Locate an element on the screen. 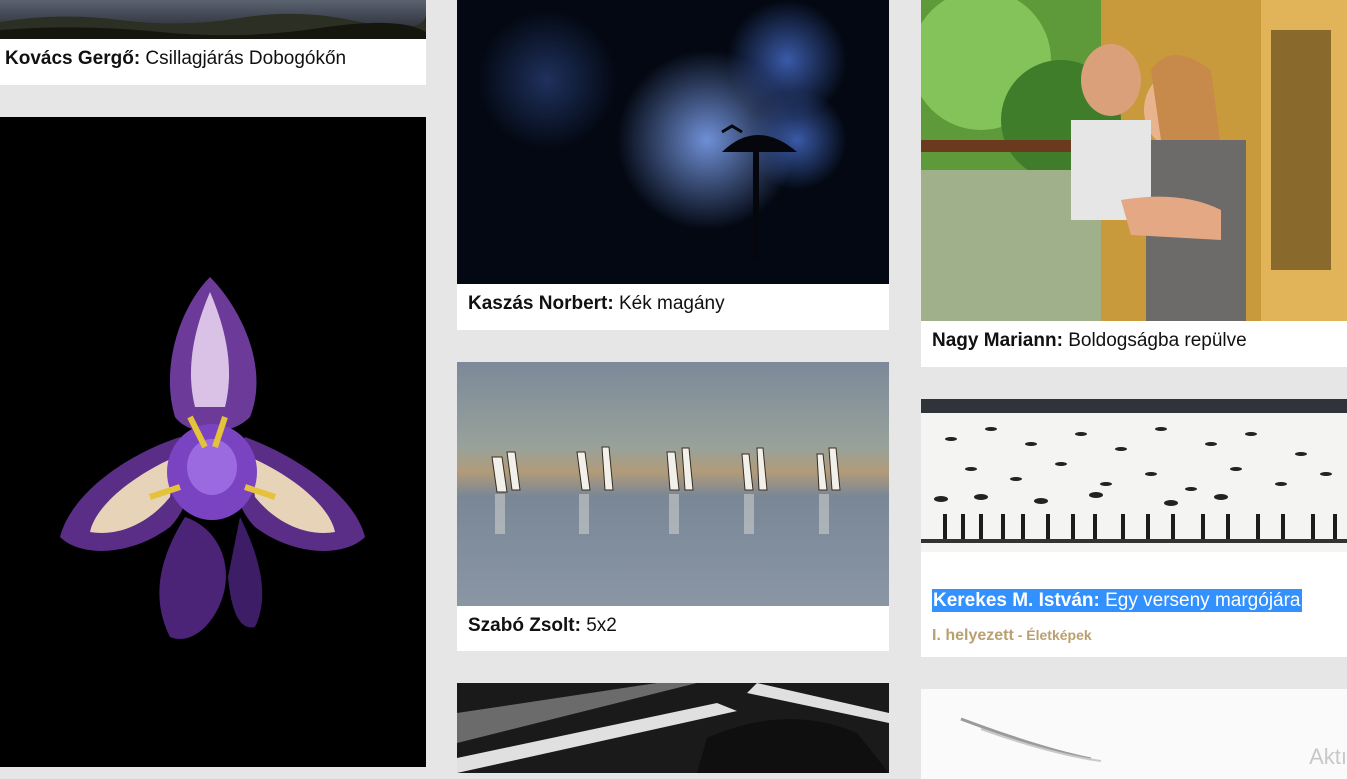  caption-title: Kék magány is located at coordinates (669, 303).